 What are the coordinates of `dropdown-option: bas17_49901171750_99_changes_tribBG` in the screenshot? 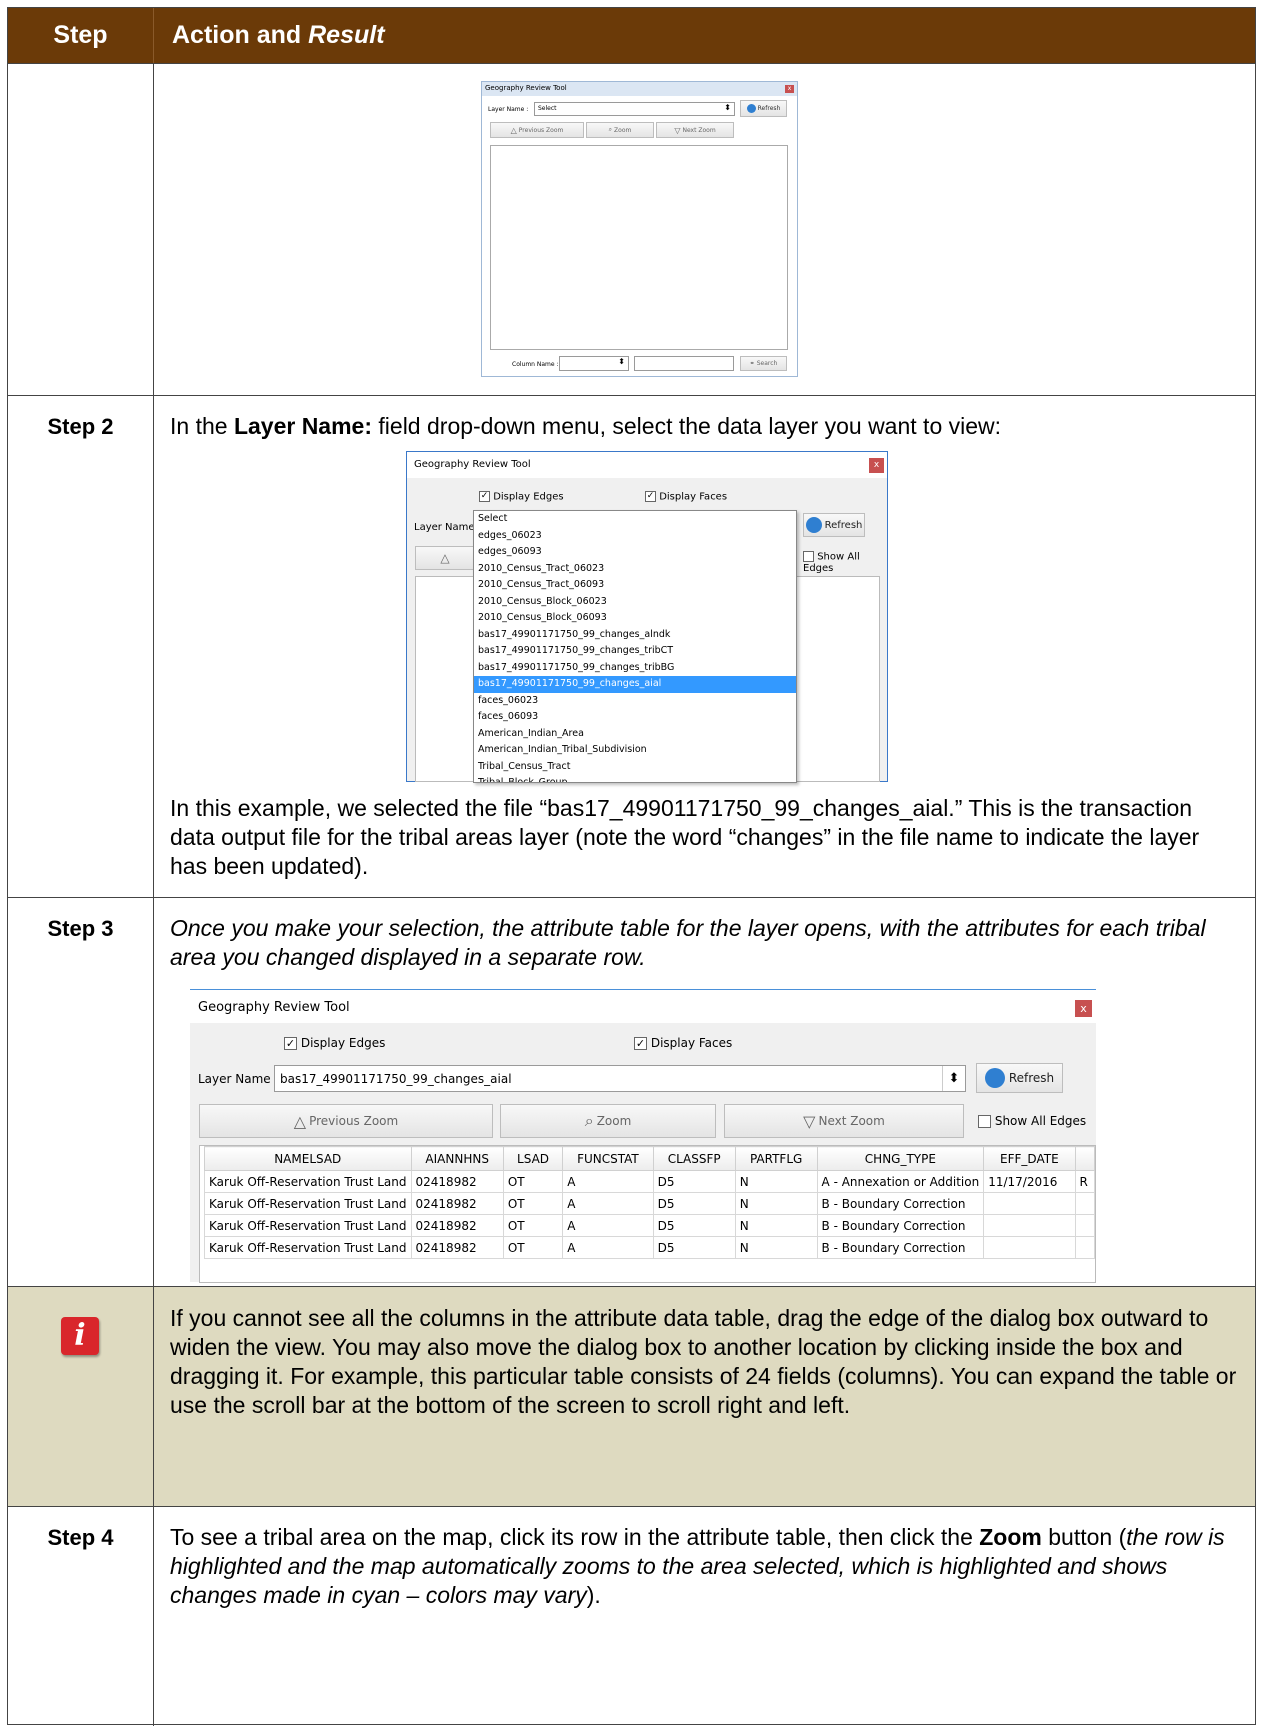 It's located at (635, 668).